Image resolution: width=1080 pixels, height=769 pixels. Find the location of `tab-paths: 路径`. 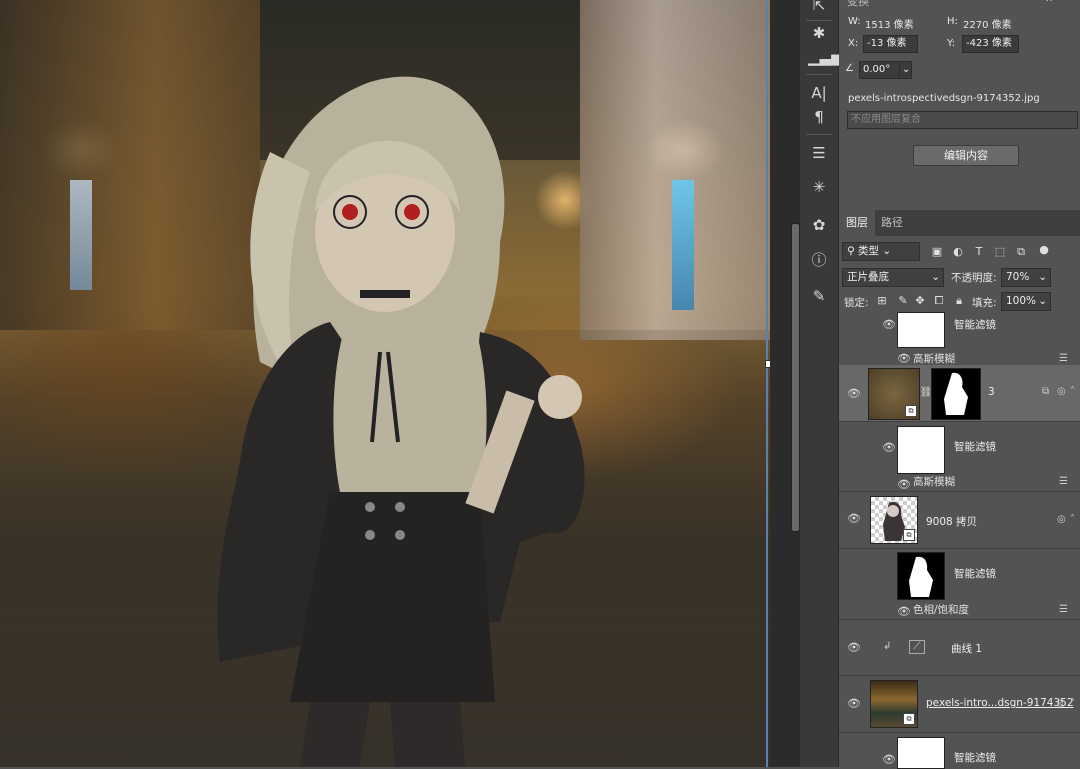

tab-paths: 路径 is located at coordinates (892, 223).